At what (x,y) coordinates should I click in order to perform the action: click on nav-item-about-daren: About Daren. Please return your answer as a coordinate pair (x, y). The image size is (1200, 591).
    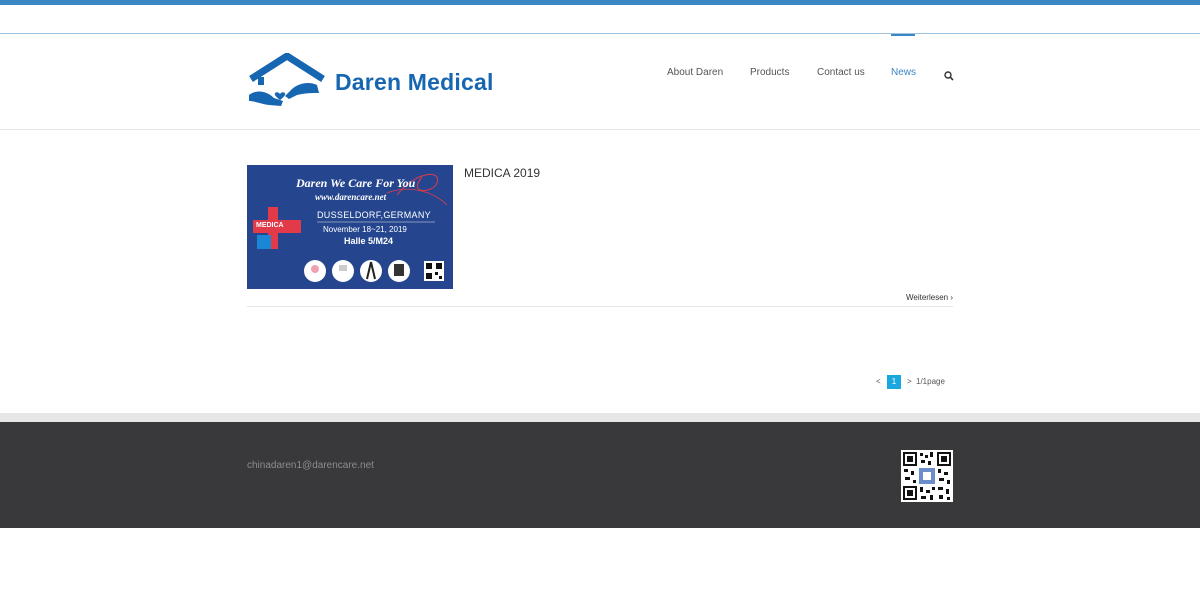
    Looking at the image, I should click on (695, 72).